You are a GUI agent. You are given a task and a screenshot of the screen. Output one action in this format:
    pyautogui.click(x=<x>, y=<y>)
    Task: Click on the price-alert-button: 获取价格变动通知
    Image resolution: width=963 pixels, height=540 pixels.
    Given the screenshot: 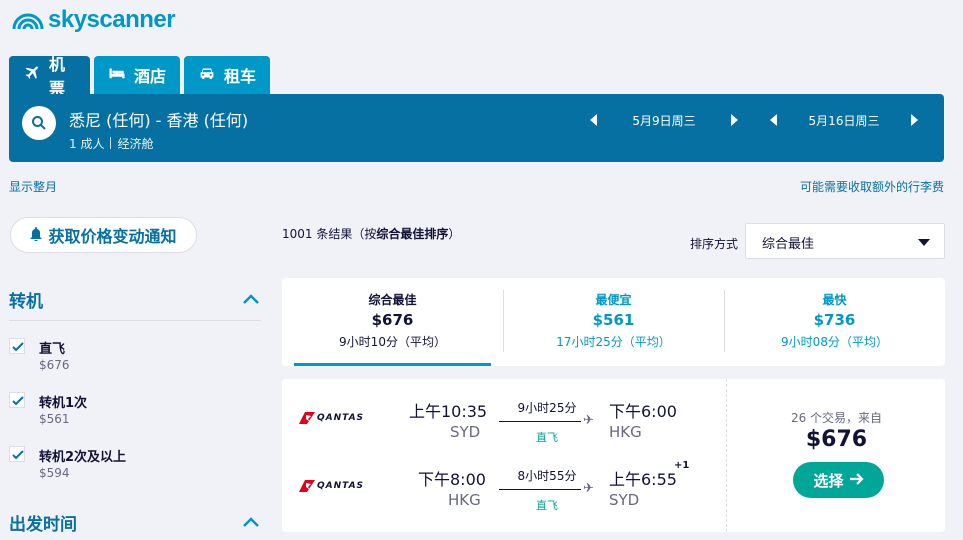 What is the action you would take?
    pyautogui.click(x=103, y=235)
    